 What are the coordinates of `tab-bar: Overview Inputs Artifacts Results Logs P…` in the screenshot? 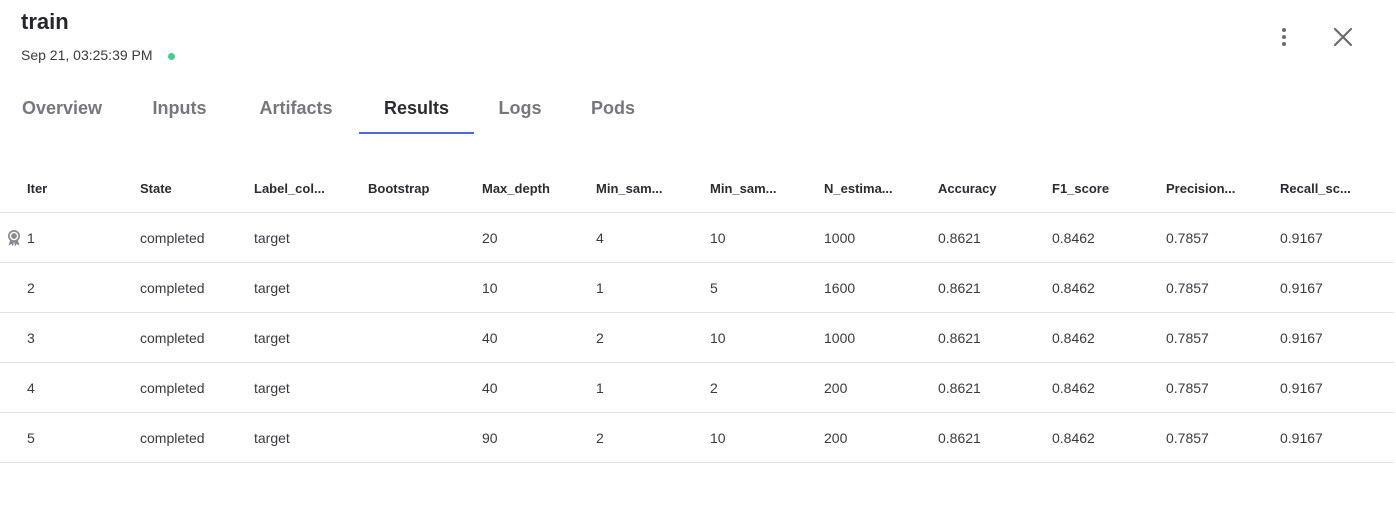 It's located at (318, 112).